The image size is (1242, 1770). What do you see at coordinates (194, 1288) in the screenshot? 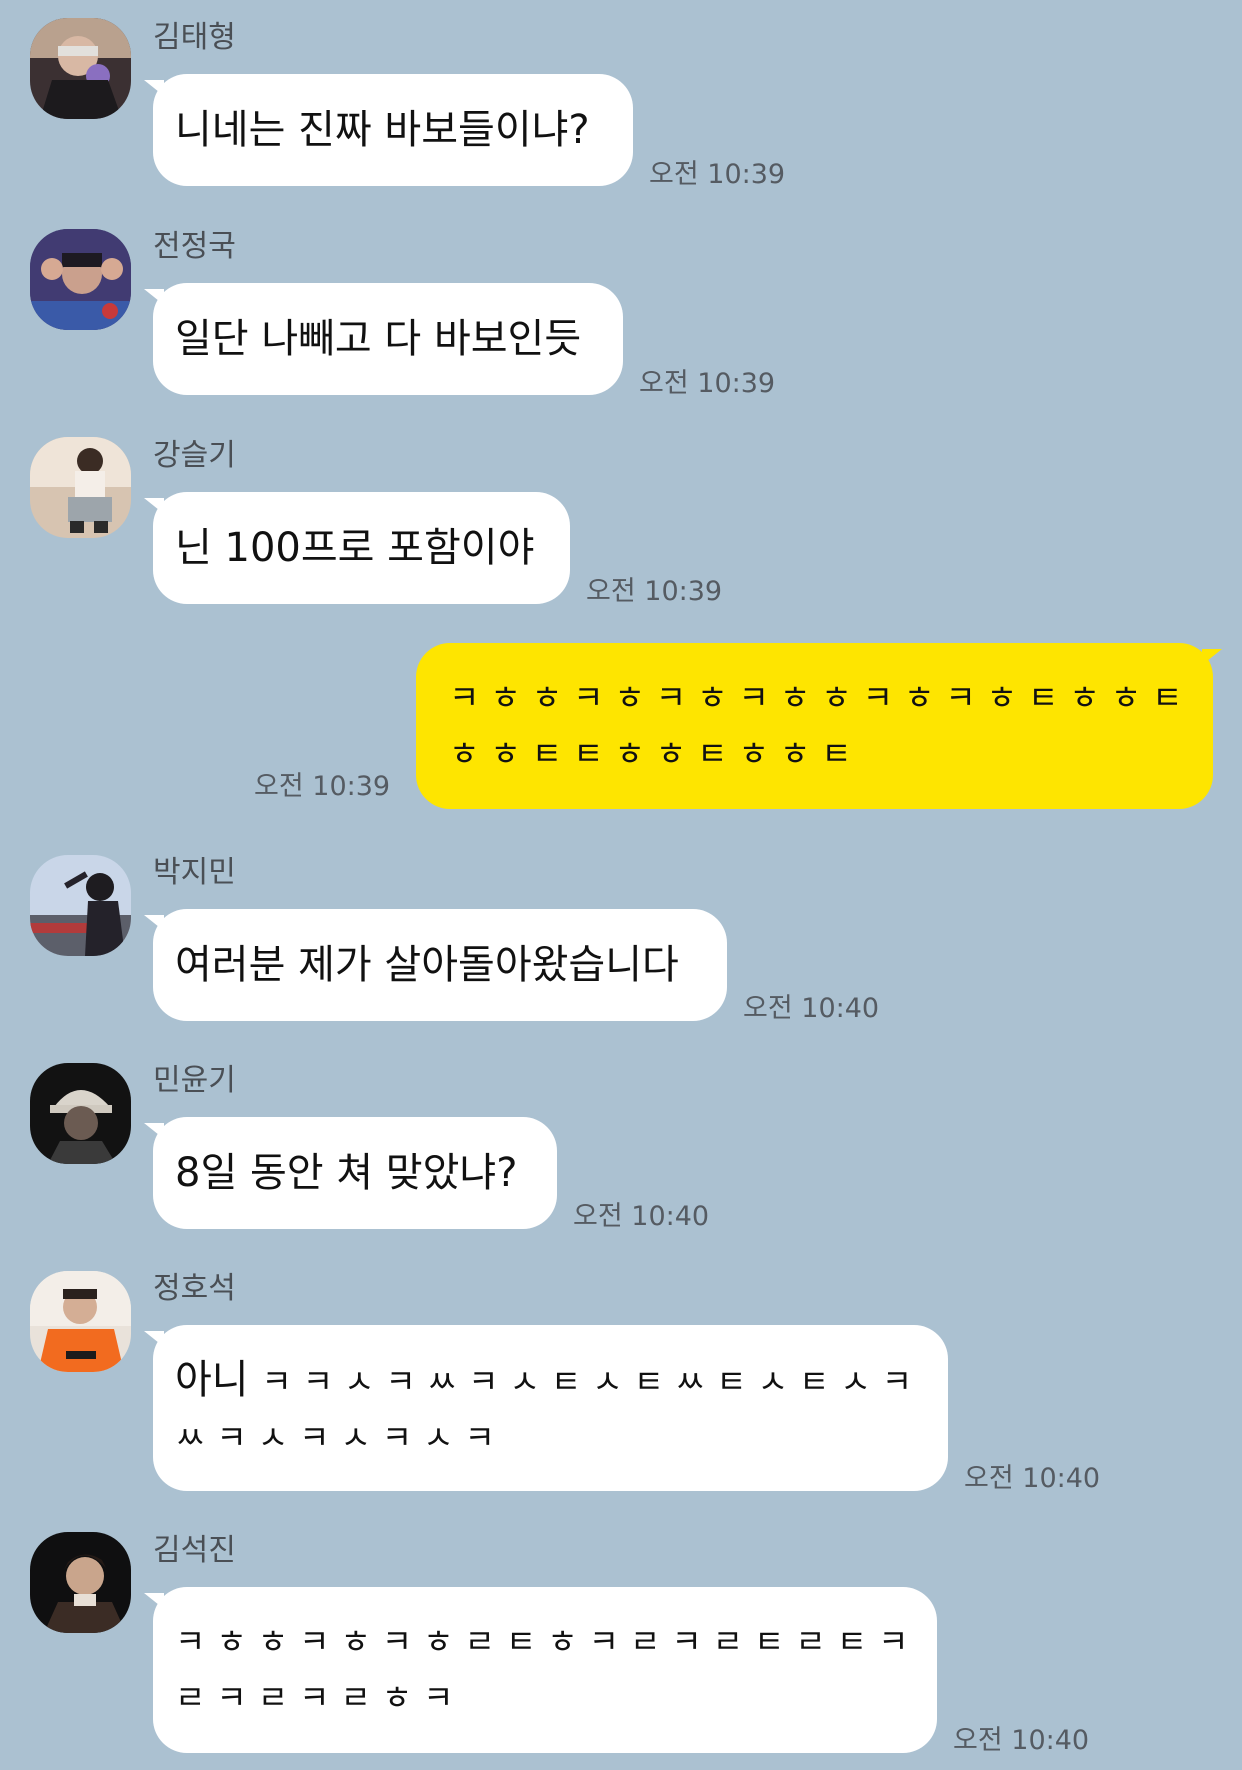
I see `sender-name: 정호석` at bounding box center [194, 1288].